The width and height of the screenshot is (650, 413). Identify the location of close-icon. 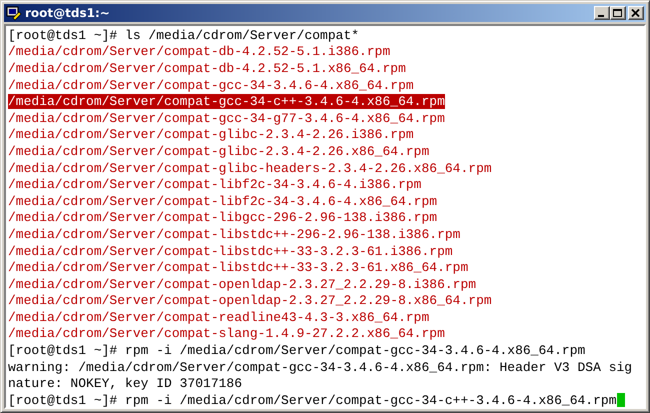
(636, 13).